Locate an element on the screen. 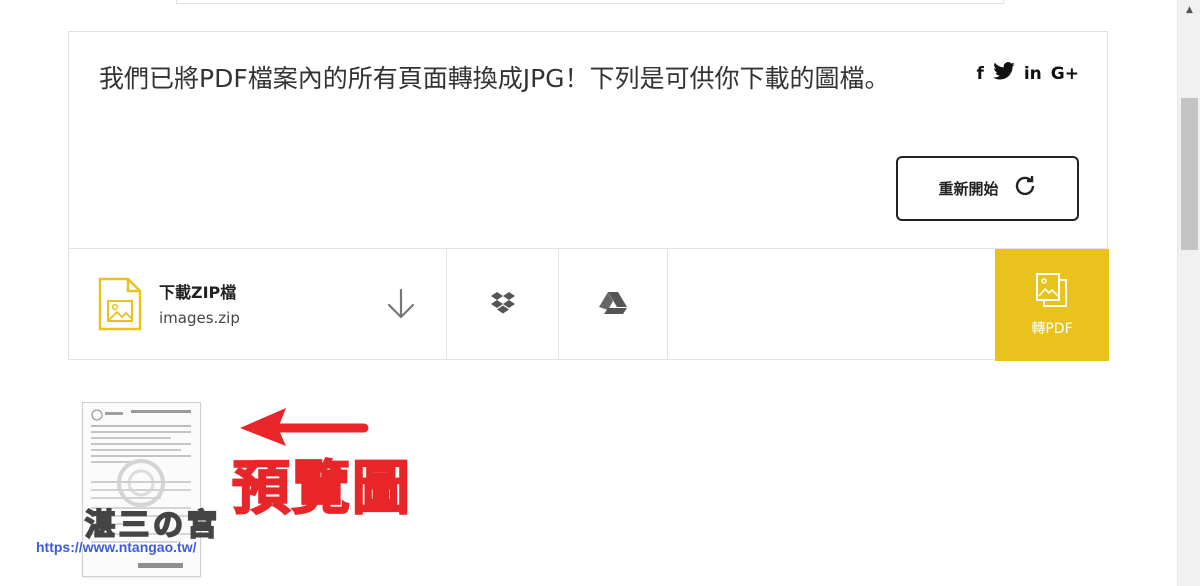 Image resolution: width=1200 pixels, height=586 pixels. convert-to-pdf-label: 轉PDF is located at coordinates (1052, 329).